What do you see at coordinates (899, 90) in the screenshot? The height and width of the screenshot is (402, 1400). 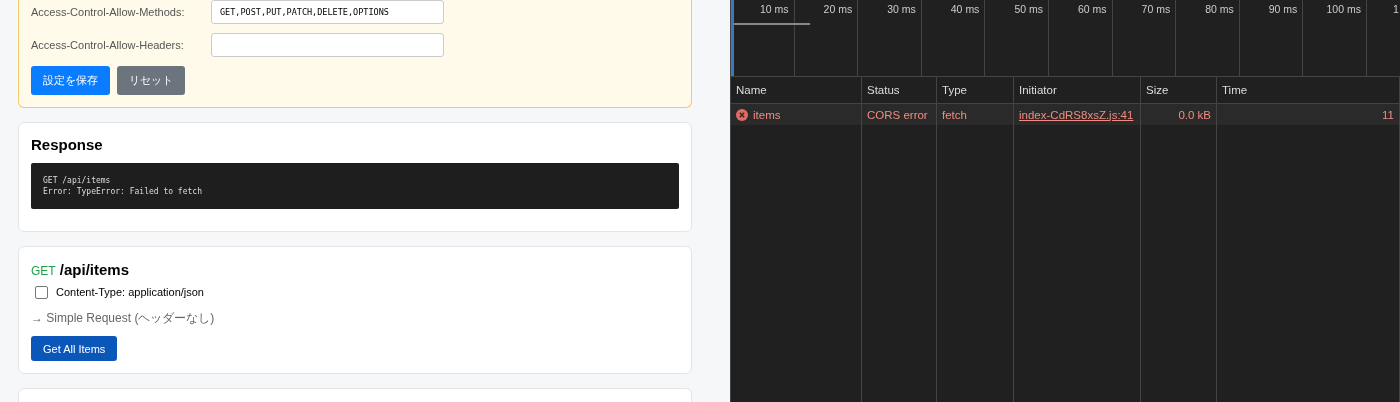 I see `column-header: Status` at bounding box center [899, 90].